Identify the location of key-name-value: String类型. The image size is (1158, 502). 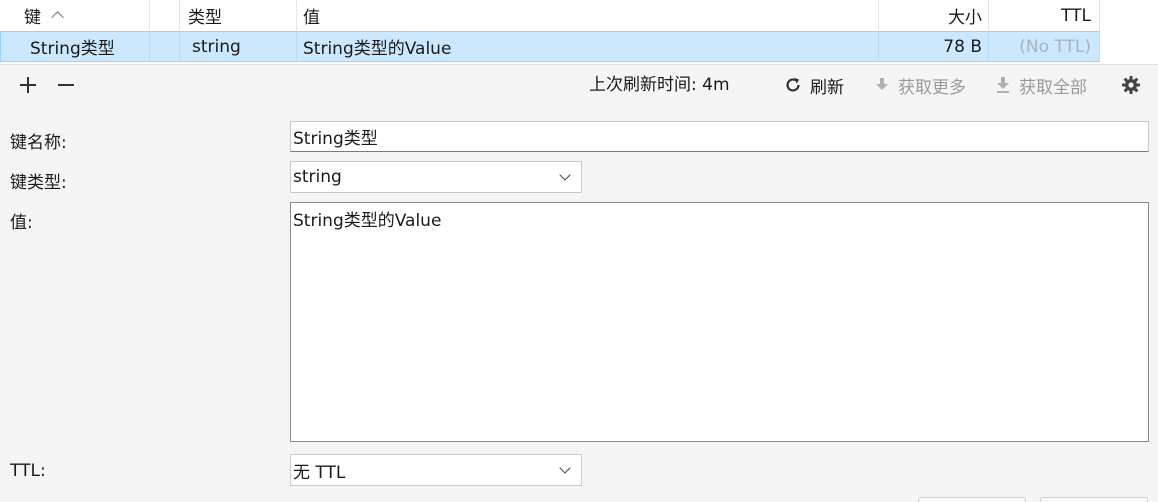
(335, 139).